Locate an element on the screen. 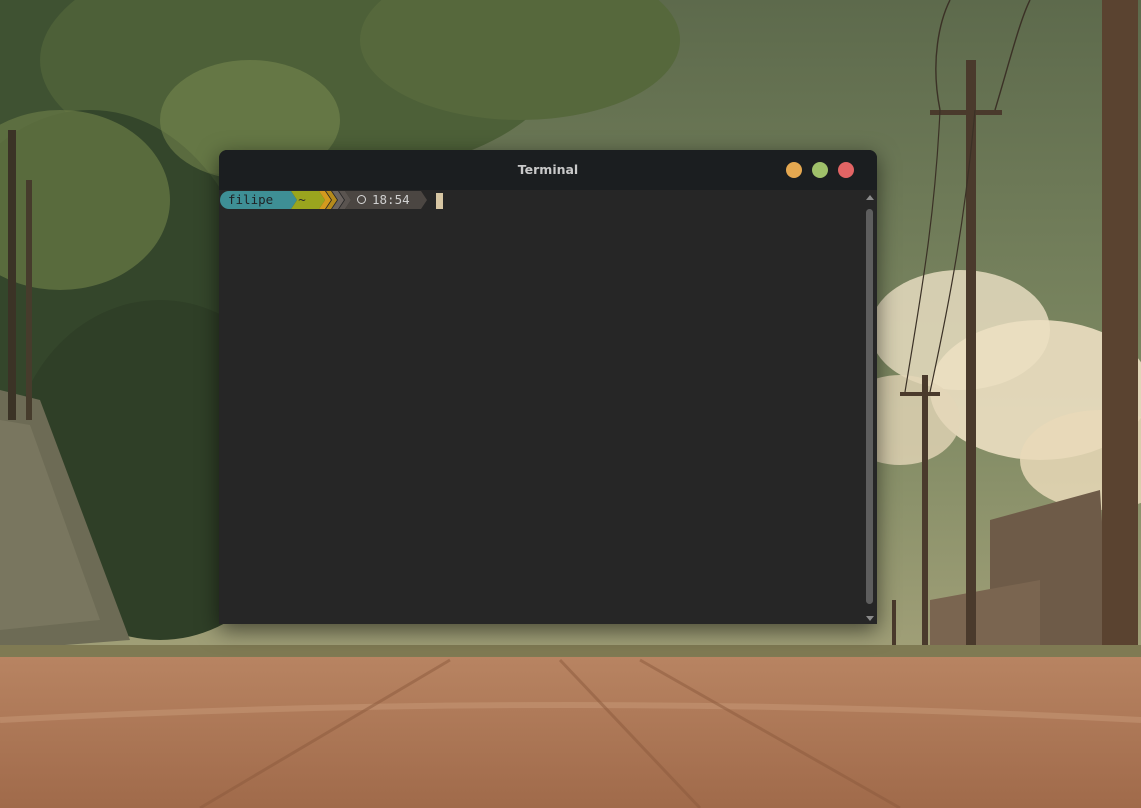 The height and width of the screenshot is (808, 1141). prompt-user: filipe is located at coordinates (255, 200).